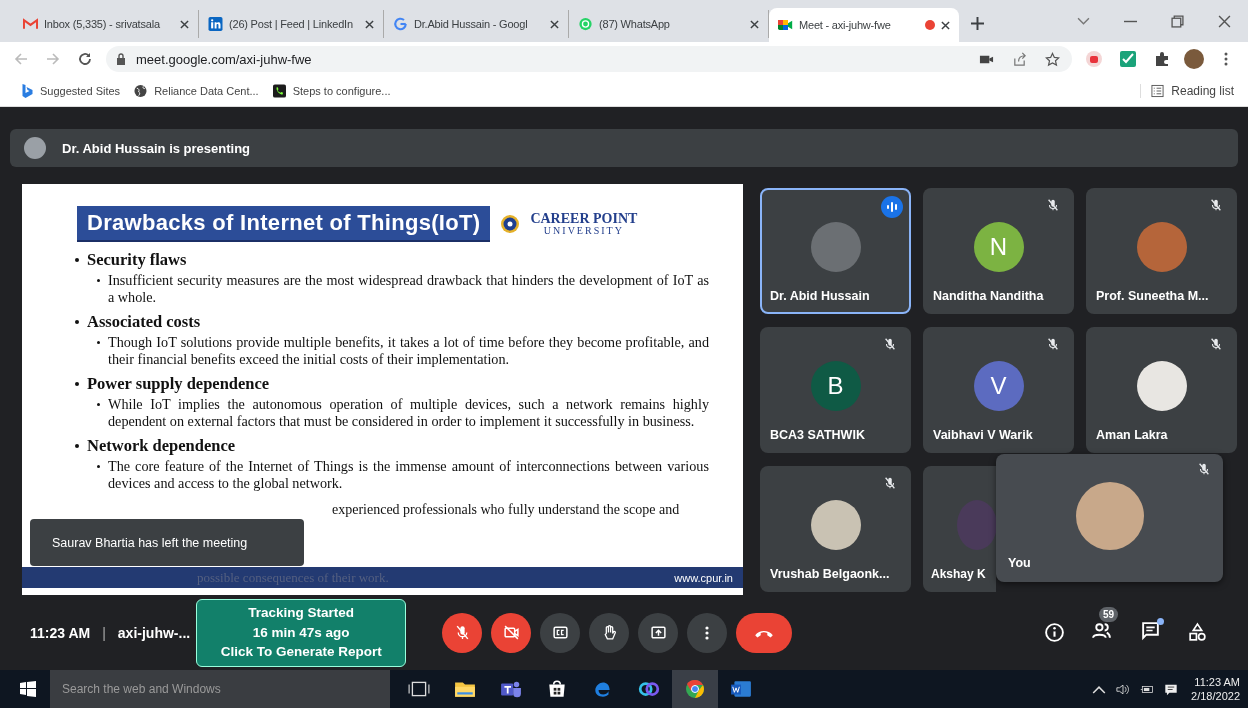  I want to click on presenter-avatar, so click(35, 148).